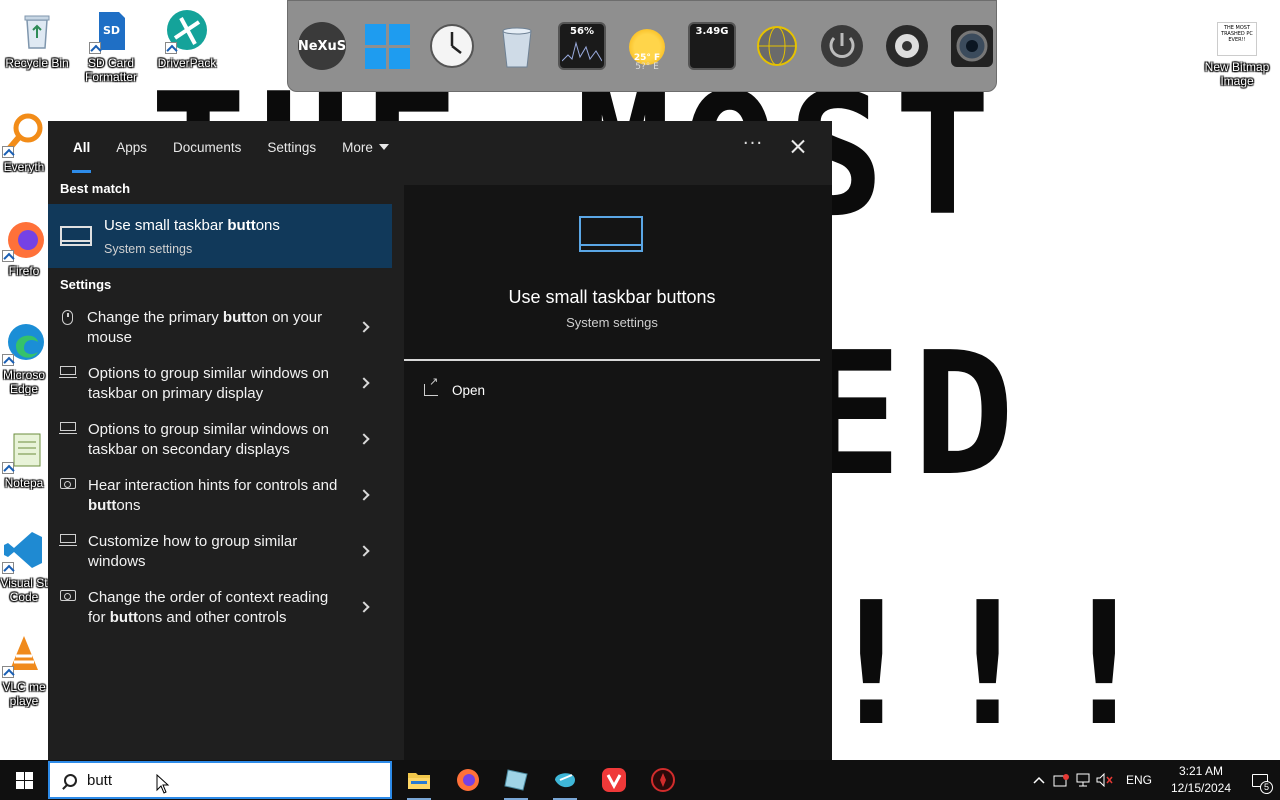 This screenshot has height=800, width=1280. I want to click on memory-meter-icon: 3.49G, so click(712, 46).